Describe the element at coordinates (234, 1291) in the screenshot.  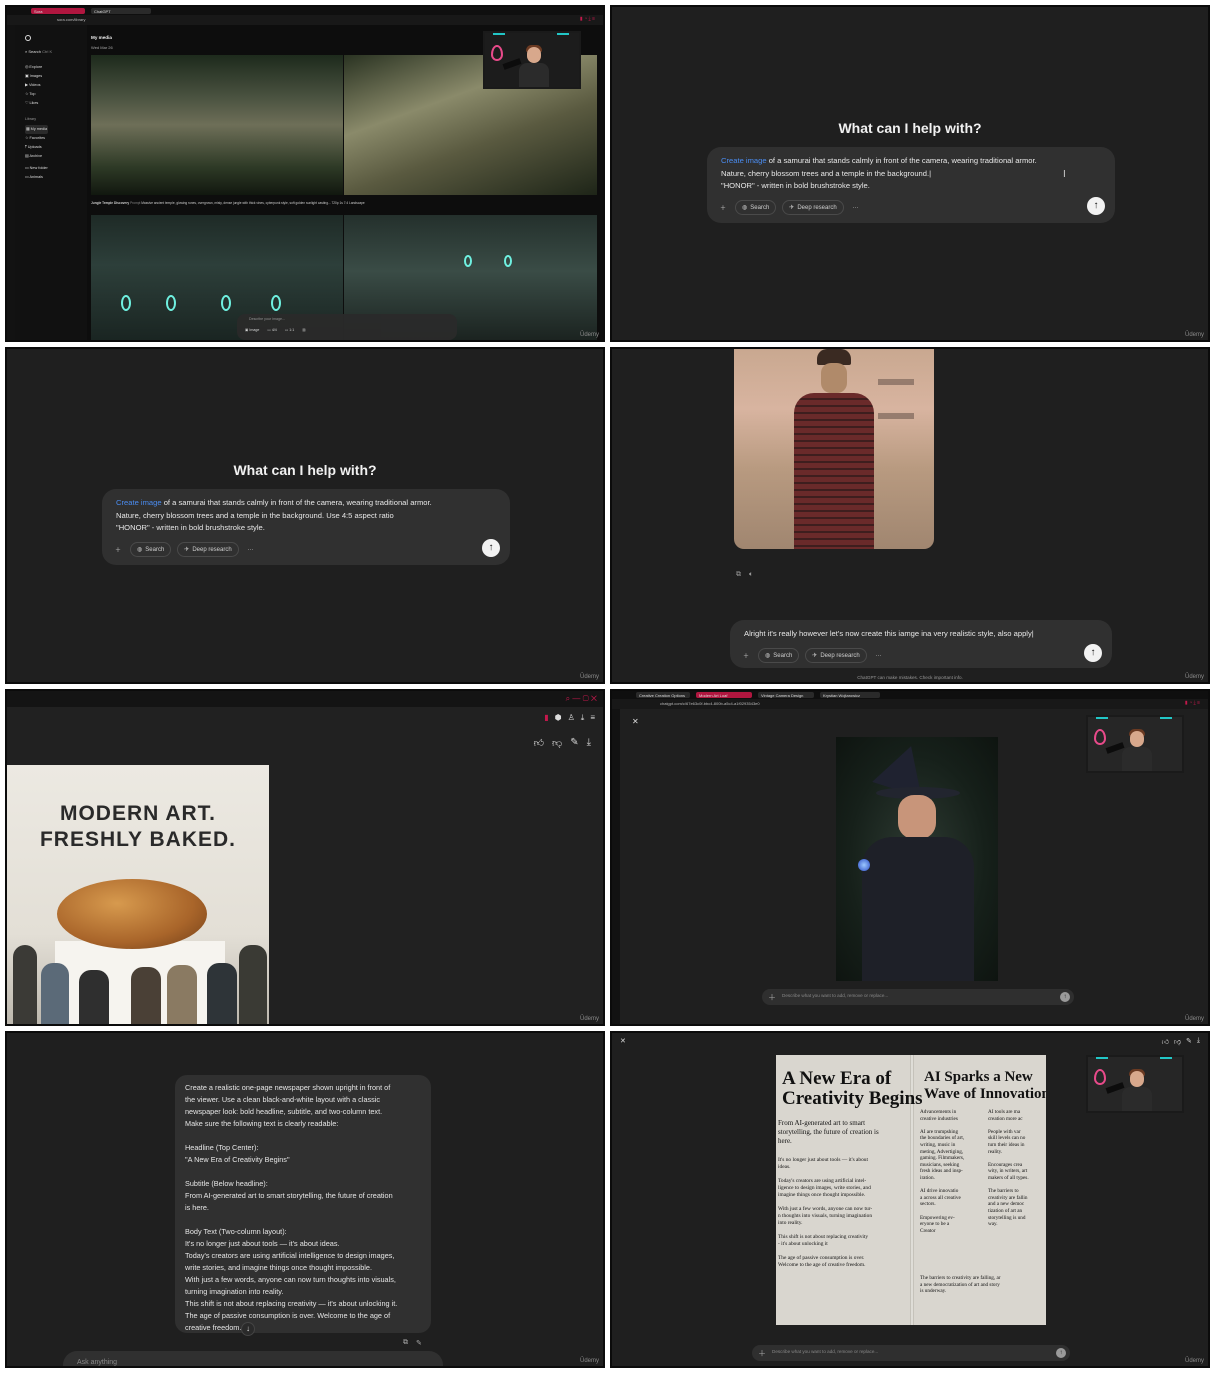
I see `message-line: turning imagination into reality.` at that location.